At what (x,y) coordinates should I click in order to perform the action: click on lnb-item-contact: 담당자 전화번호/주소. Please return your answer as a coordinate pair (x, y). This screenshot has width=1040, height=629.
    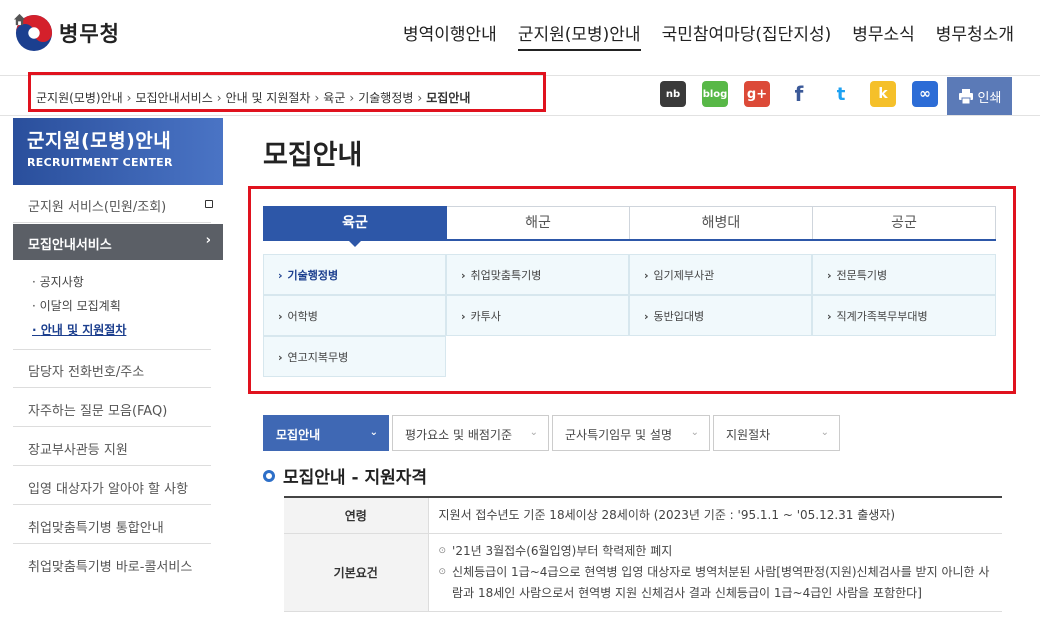
    Looking at the image, I should click on (118, 370).